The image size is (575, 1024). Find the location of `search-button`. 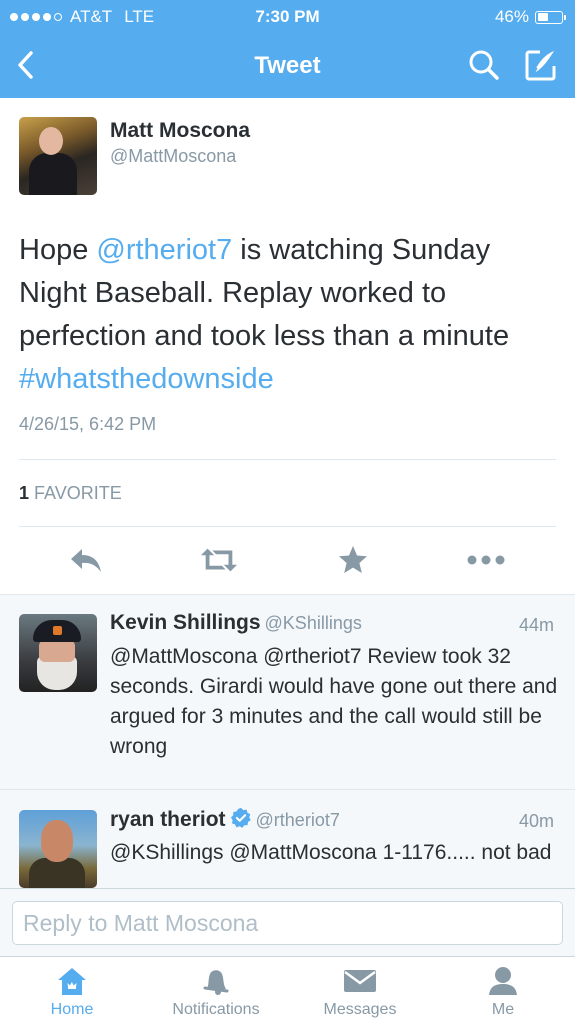

search-button is located at coordinates (484, 65).